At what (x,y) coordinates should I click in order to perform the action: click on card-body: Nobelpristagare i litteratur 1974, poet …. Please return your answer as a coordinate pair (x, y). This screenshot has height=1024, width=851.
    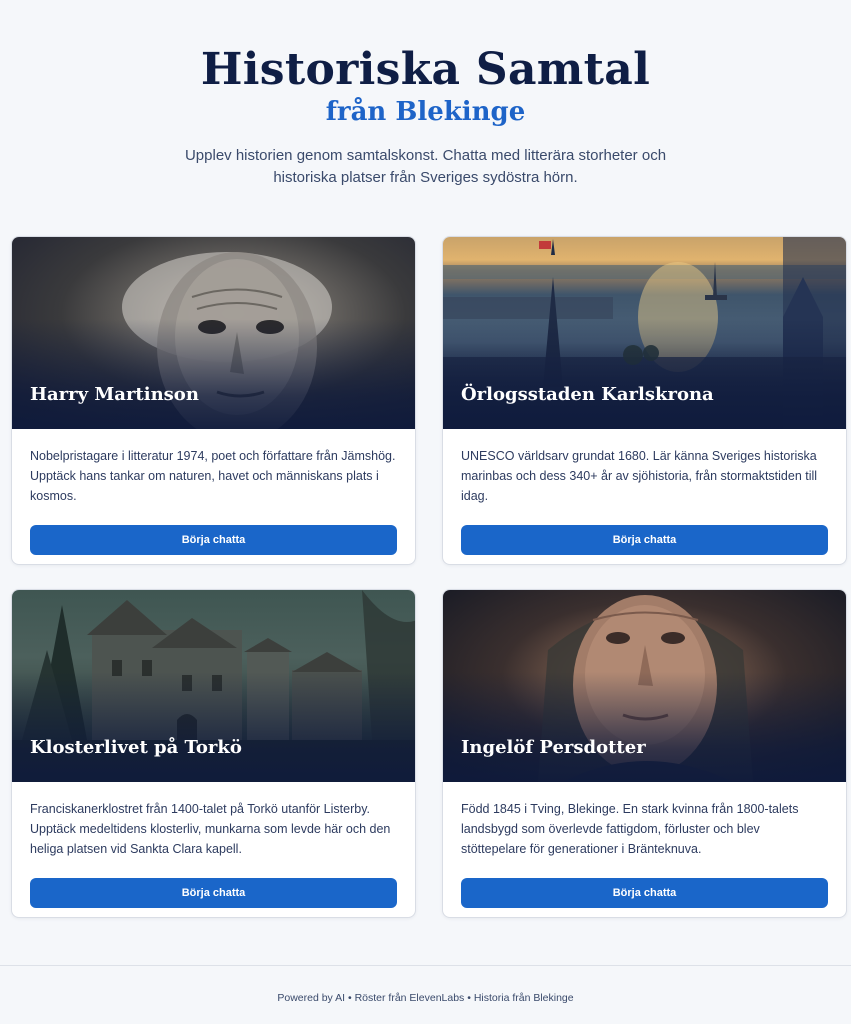
    Looking at the image, I should click on (213, 492).